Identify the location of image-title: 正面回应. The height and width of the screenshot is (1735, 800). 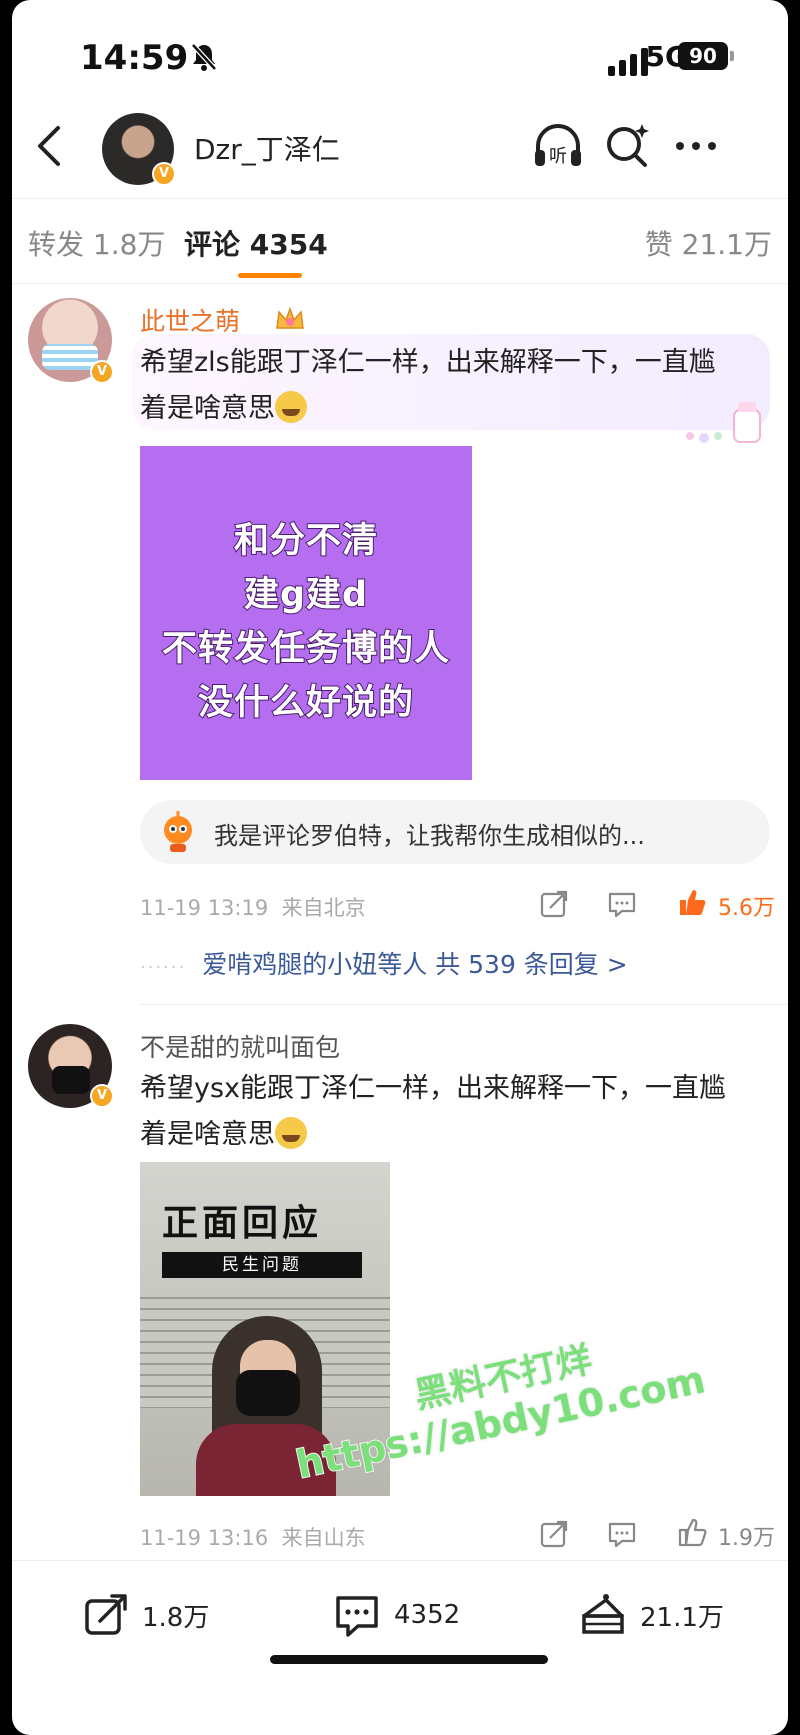
(242, 1223).